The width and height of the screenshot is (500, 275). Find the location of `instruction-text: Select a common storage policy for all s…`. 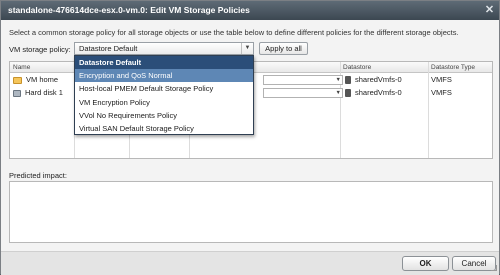

instruction-text: Select a common storage policy for all s… is located at coordinates (234, 32).